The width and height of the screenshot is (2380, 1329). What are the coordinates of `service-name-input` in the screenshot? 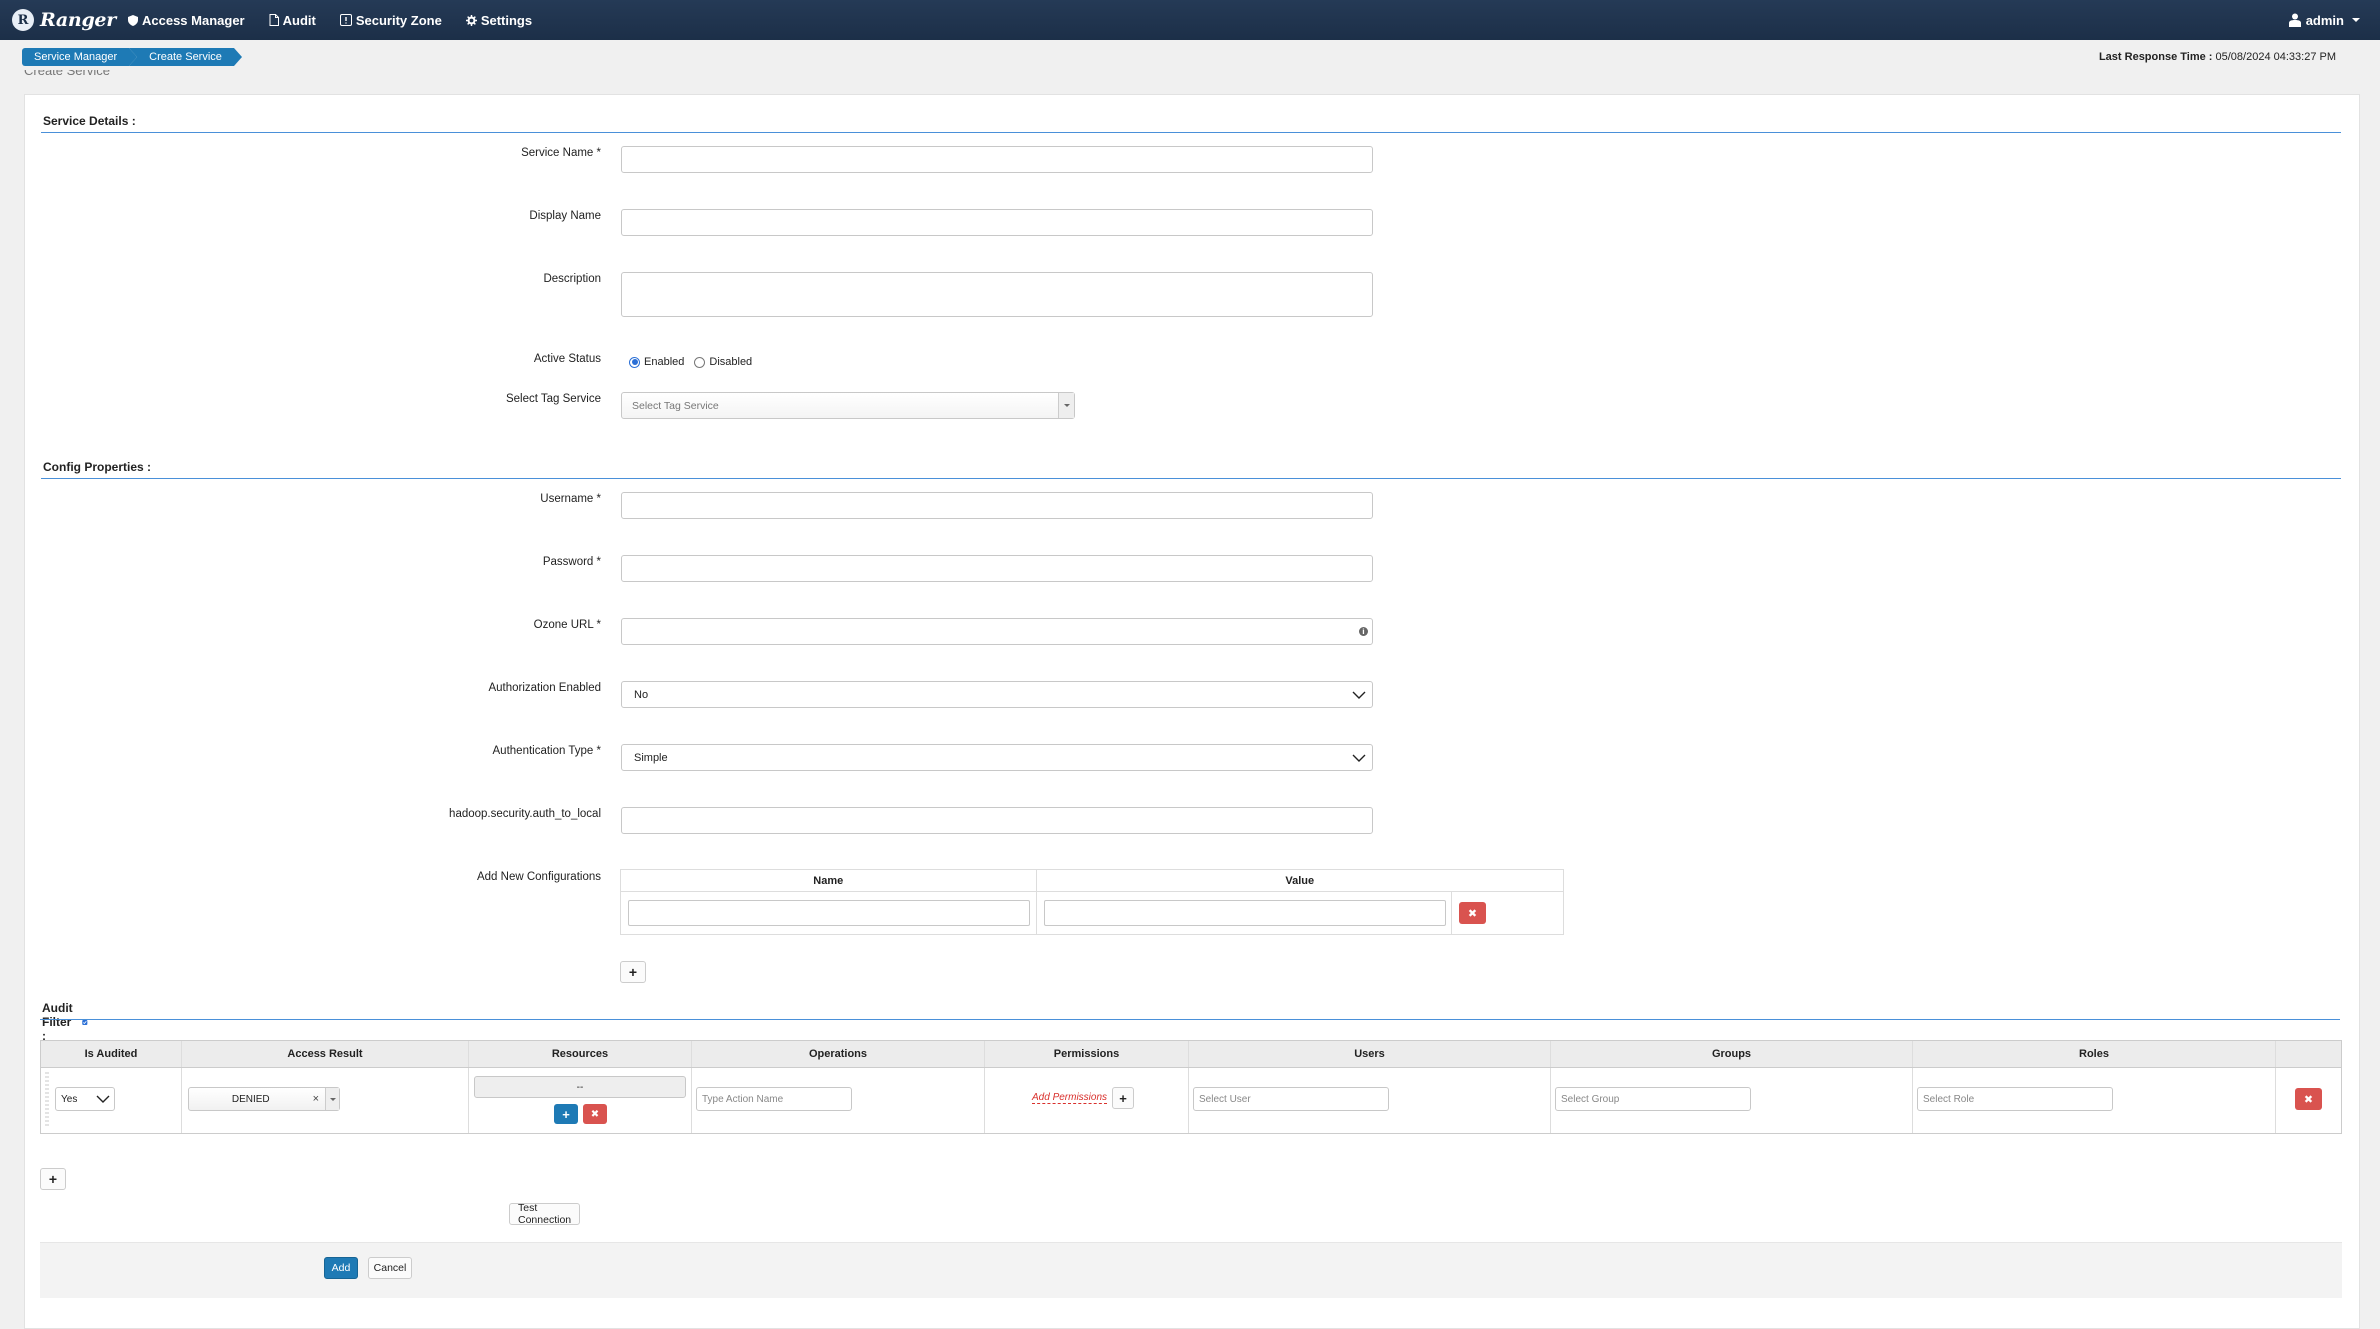 It's located at (997, 159).